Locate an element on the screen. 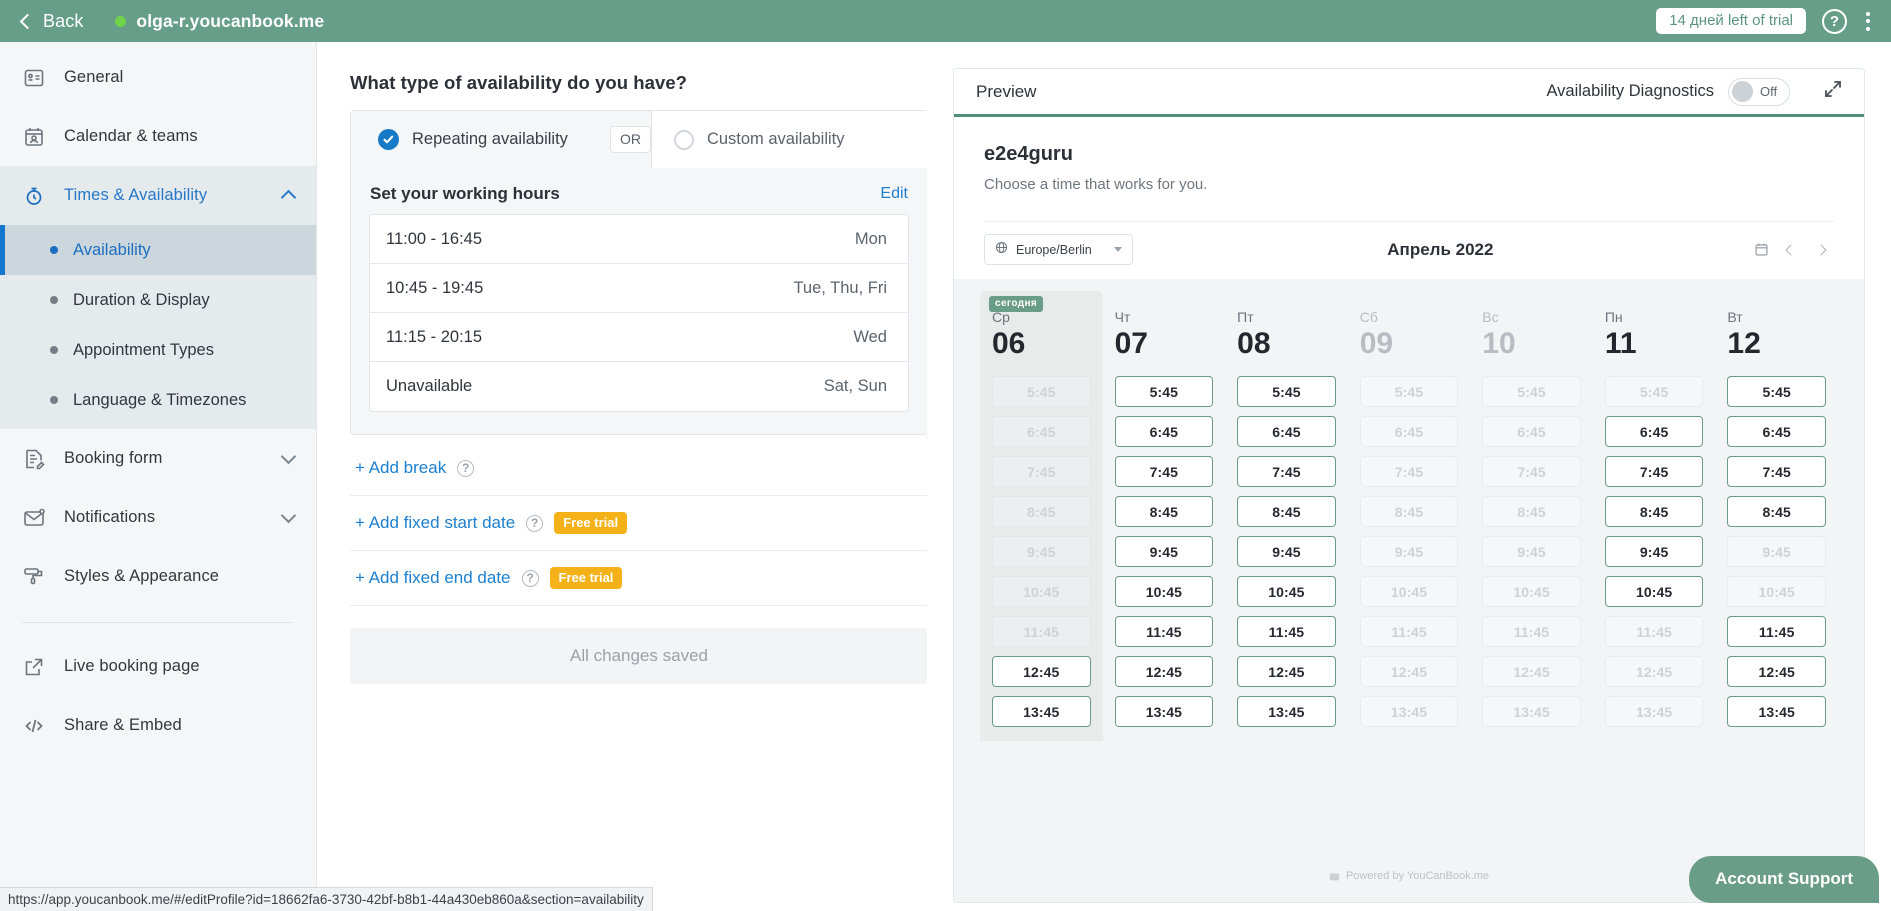 The image size is (1891, 911). envelope-icon is located at coordinates (34, 518).